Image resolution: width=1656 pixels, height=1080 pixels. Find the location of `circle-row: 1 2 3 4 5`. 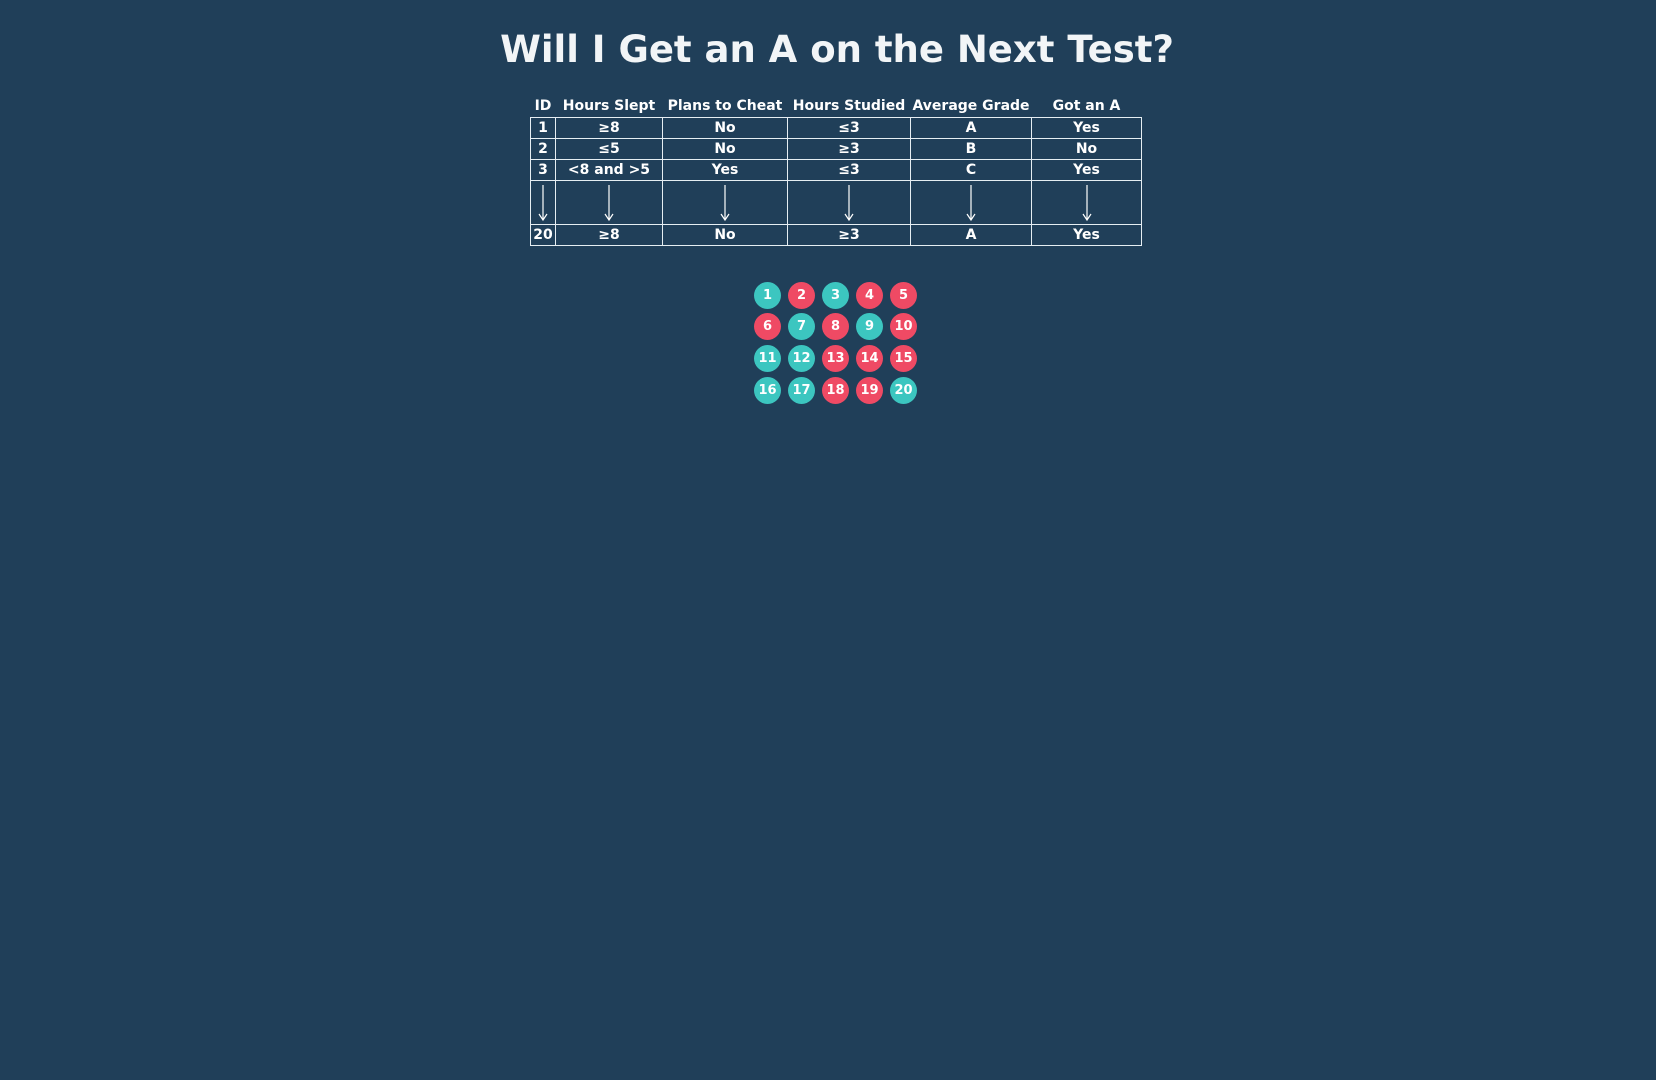

circle-row: 1 2 3 4 5 is located at coordinates (839, 295).